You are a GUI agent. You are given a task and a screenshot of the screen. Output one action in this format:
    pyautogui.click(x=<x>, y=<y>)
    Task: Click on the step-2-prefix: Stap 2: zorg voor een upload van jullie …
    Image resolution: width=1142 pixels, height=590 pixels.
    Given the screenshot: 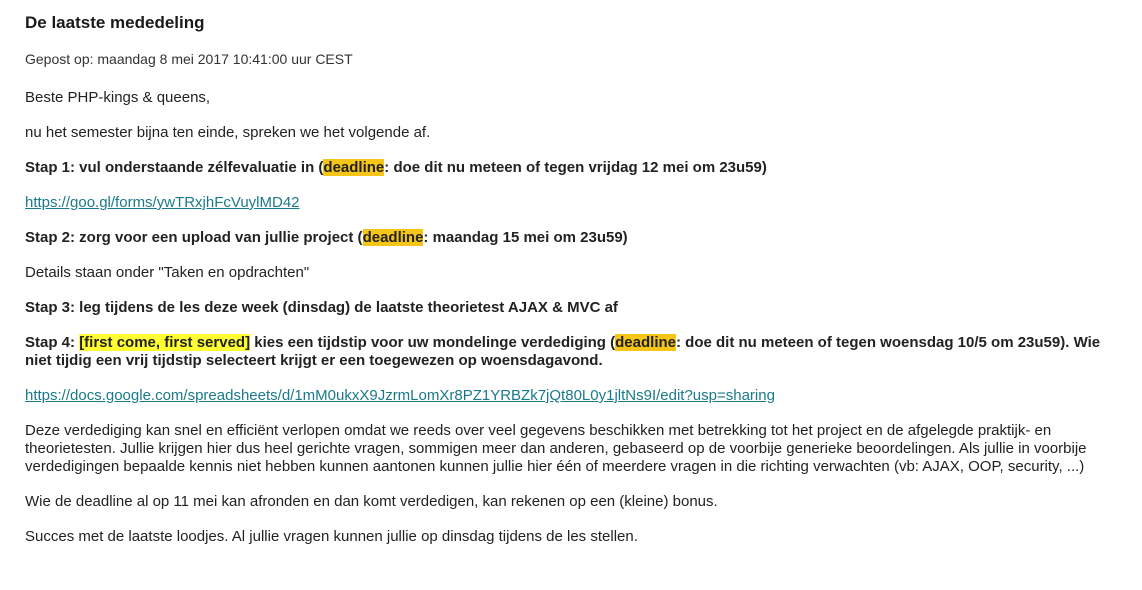 What is the action you would take?
    pyautogui.click(x=194, y=237)
    